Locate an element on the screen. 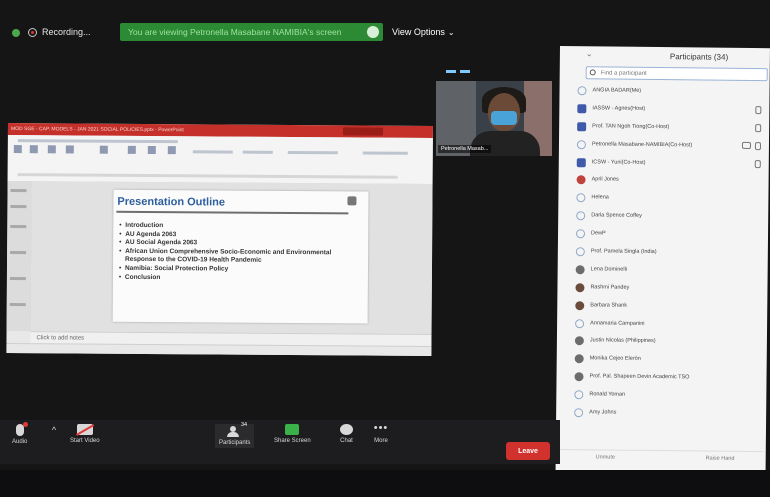 This screenshot has width=770, height=497. share-screen-icon is located at coordinates (292, 429).